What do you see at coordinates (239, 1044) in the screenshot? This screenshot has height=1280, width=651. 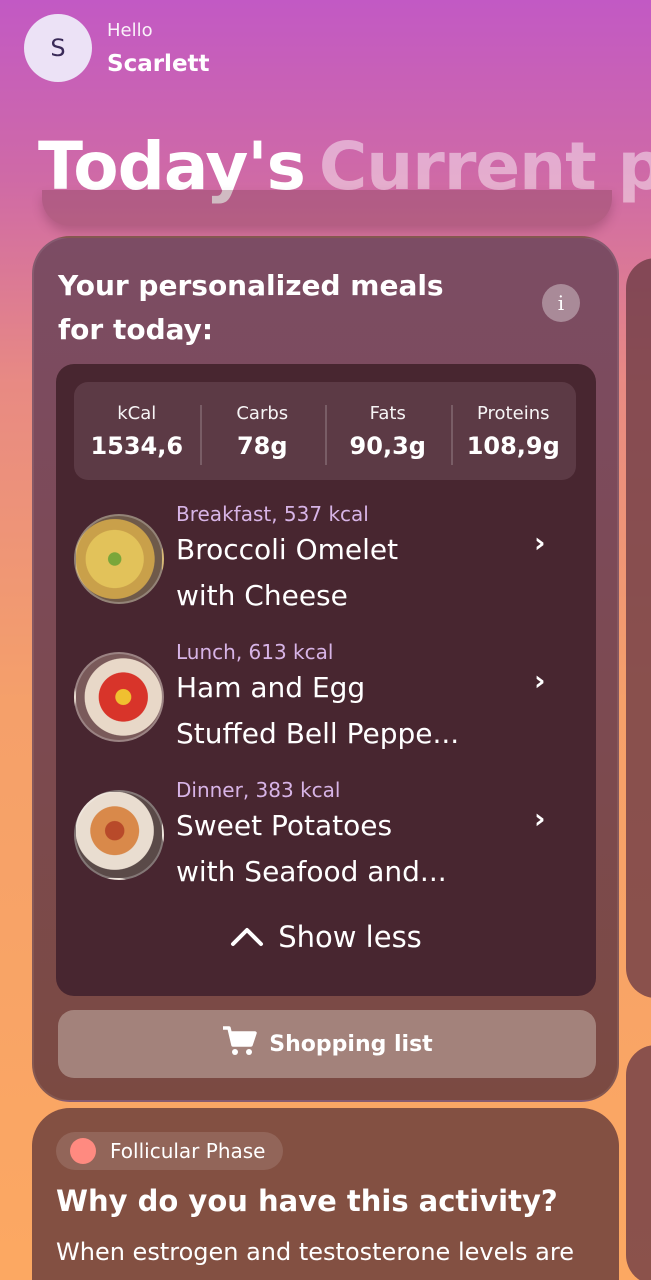 I see `cart-icon` at bounding box center [239, 1044].